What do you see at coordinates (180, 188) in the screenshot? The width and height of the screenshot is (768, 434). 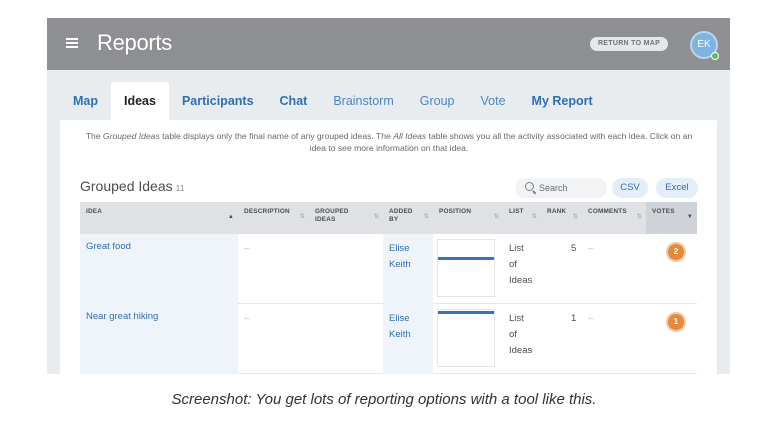 I see `section-count: 11` at bounding box center [180, 188].